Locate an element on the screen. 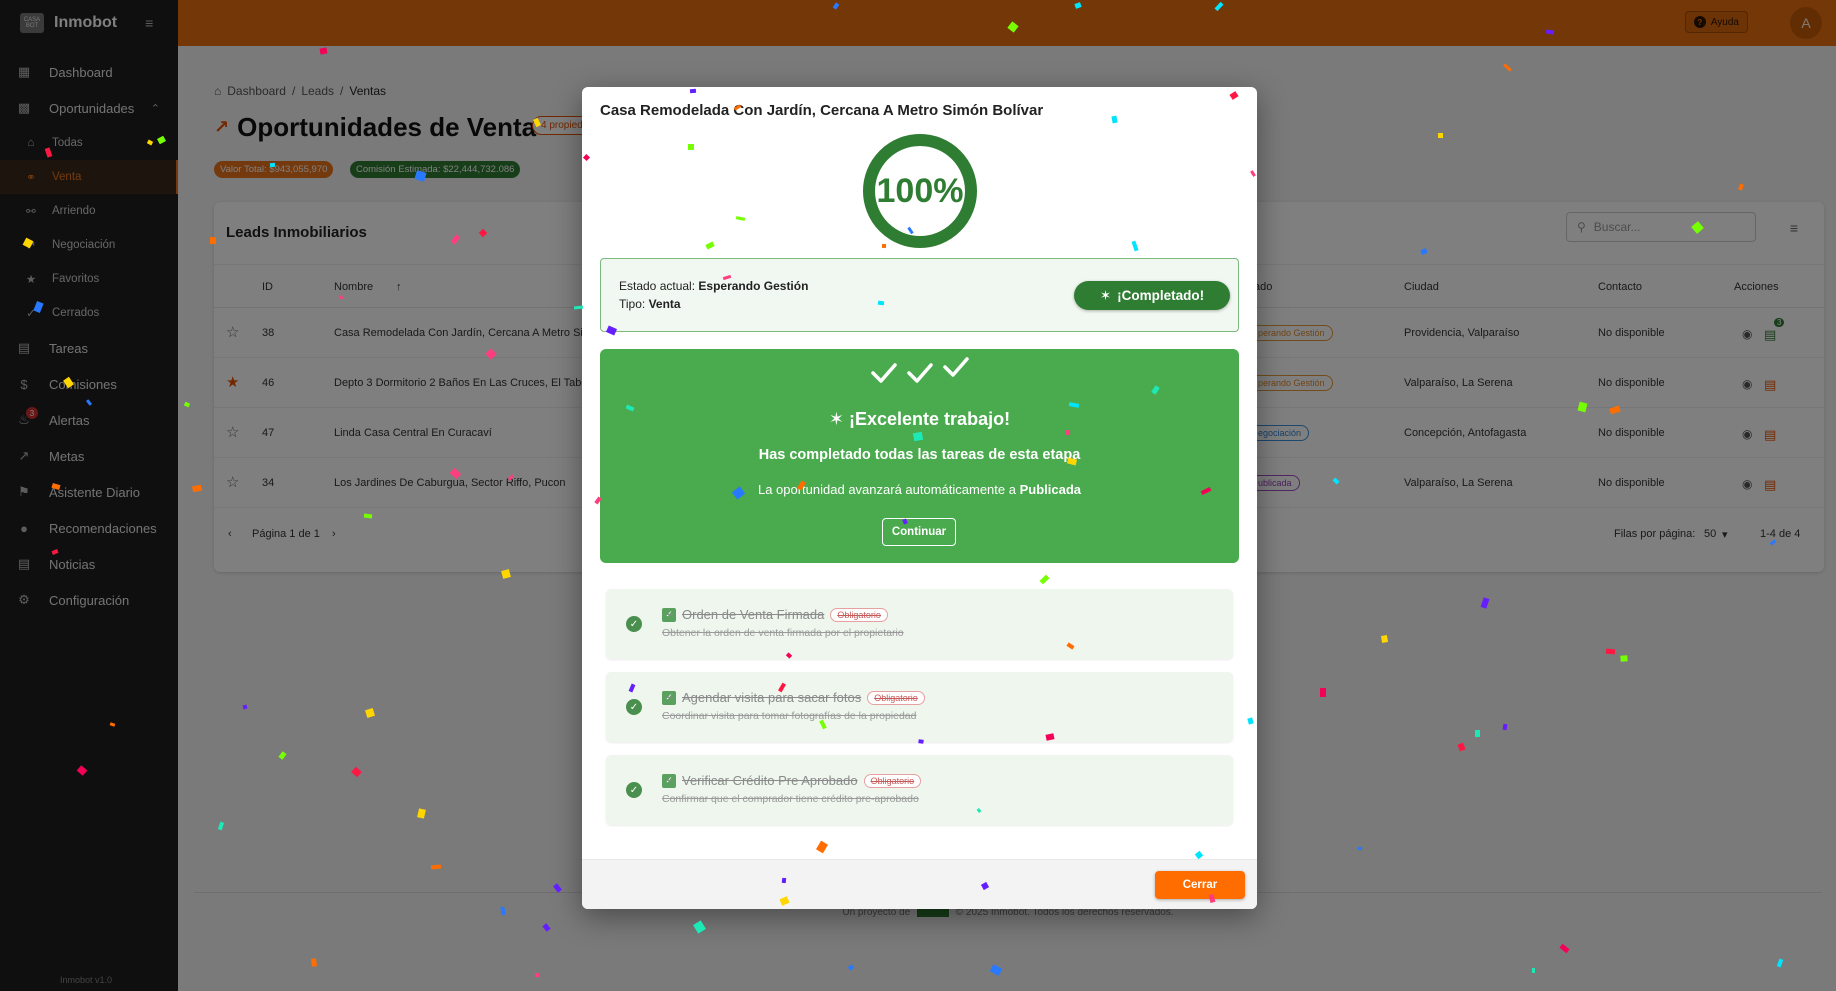 This screenshot has width=1836, height=991. completed-button: ✶ ¡Completado! is located at coordinates (1152, 295).